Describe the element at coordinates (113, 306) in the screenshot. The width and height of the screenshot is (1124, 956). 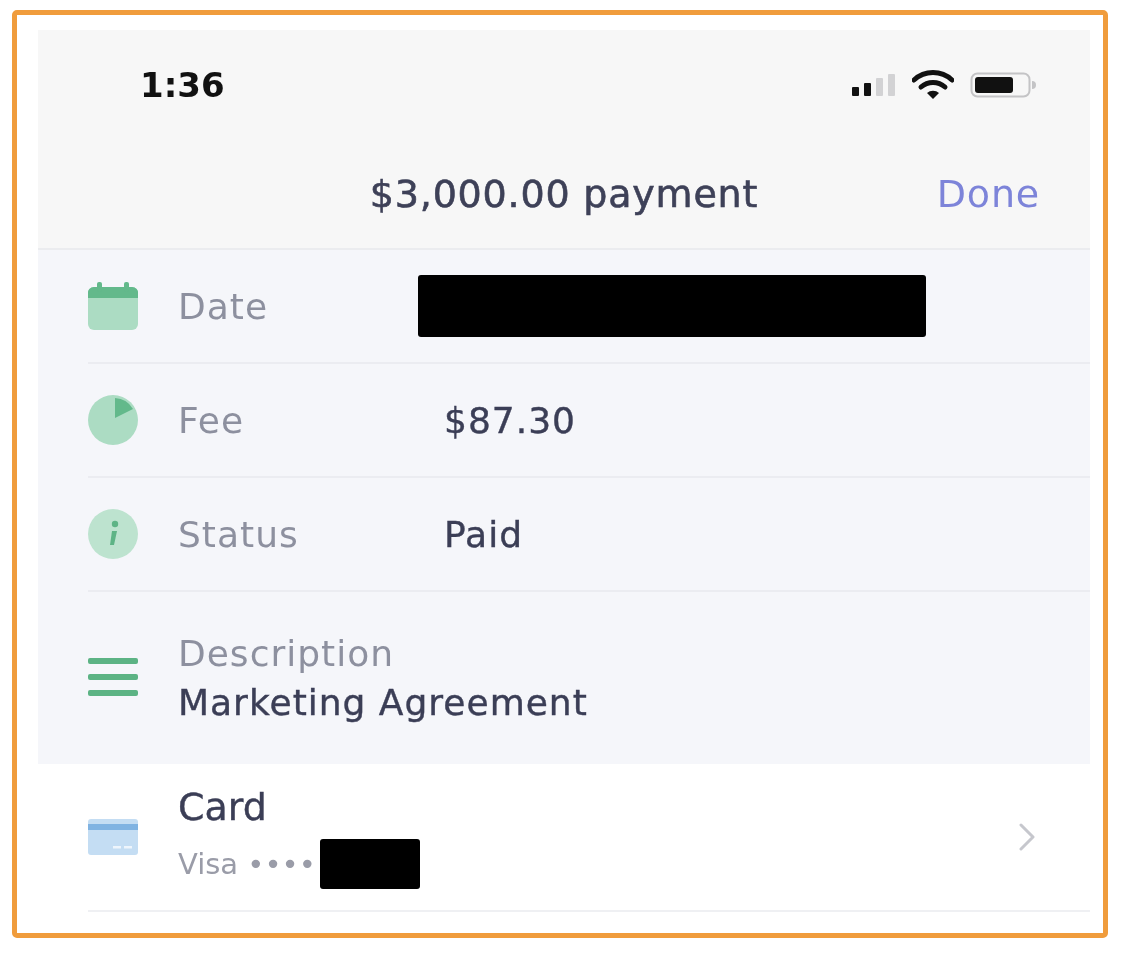
I see `calendar-icon` at that location.